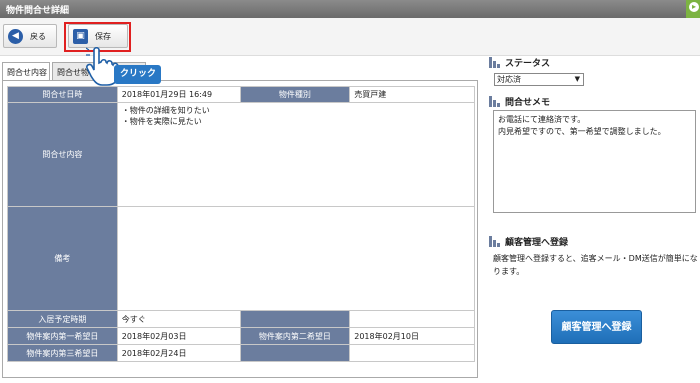 Image resolution: width=700 pixels, height=383 pixels. I want to click on memo-textarea: お電話にて連絡済です。 内見希望ですので、第一希望で調整しました。, so click(594, 161).